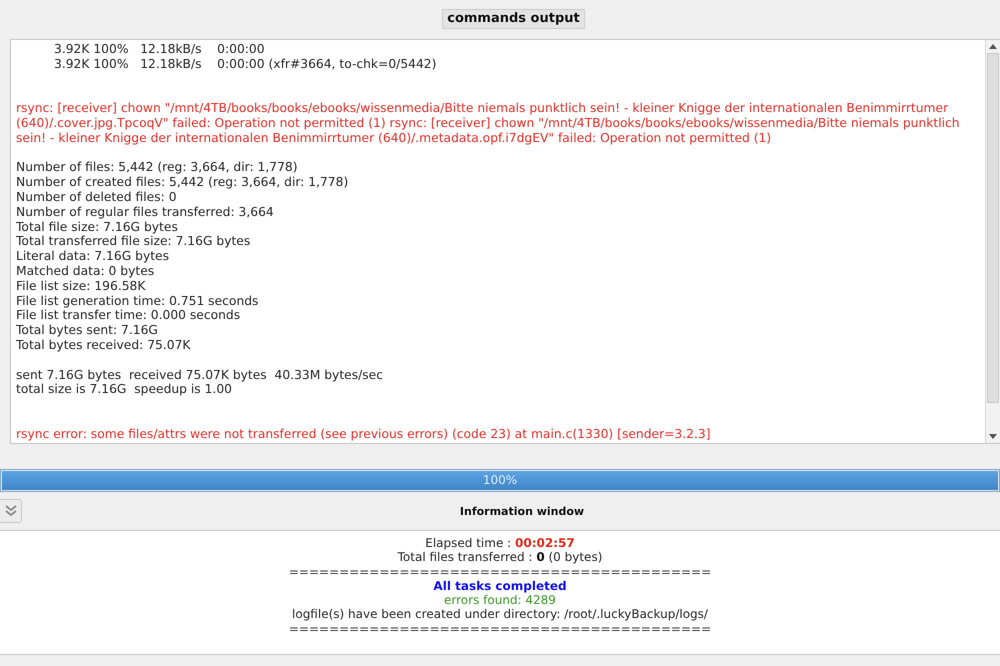 The image size is (1000, 666). What do you see at coordinates (993, 228) in the screenshot?
I see `scrollbar-thumb` at bounding box center [993, 228].